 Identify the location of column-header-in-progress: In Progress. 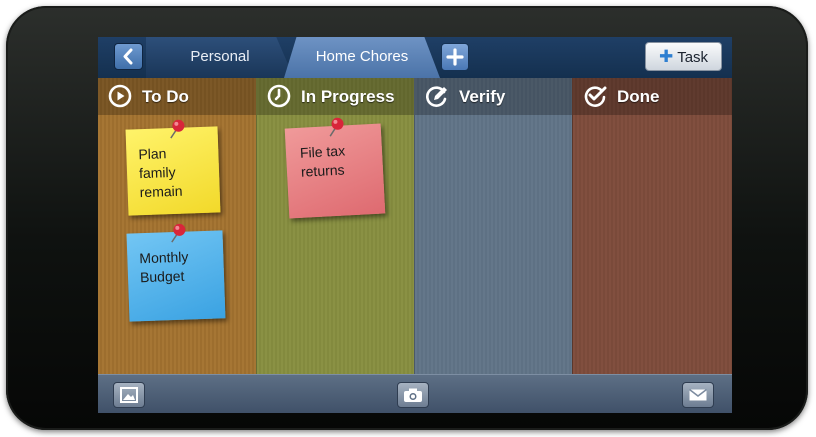
(336, 96).